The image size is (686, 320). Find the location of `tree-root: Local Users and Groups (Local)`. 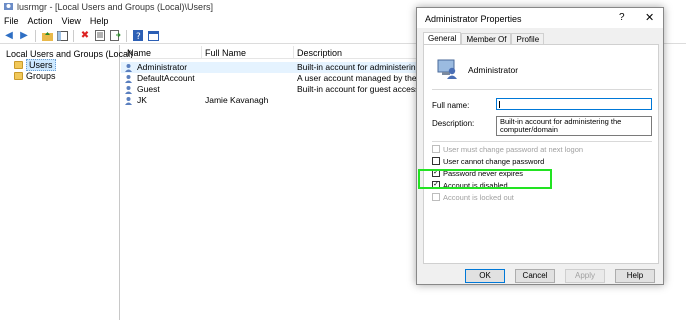

tree-root: Local Users and Groups (Local) is located at coordinates (66, 53).